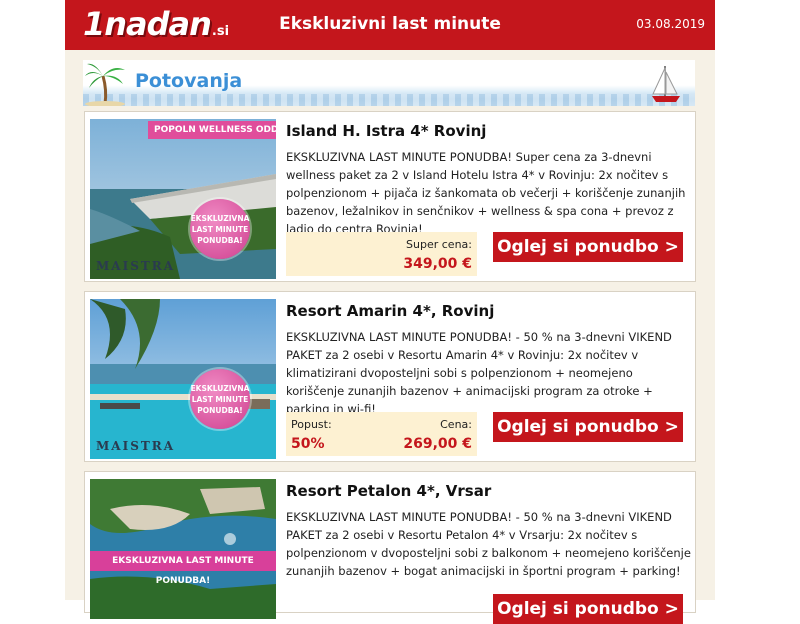 The height and width of the screenshot is (624, 800). Describe the element at coordinates (189, 81) in the screenshot. I see `category-title: Potovanja` at that location.